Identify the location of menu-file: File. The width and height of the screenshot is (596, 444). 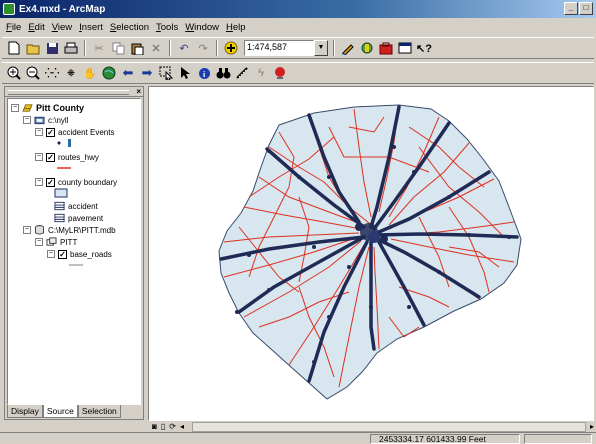
(13, 27).